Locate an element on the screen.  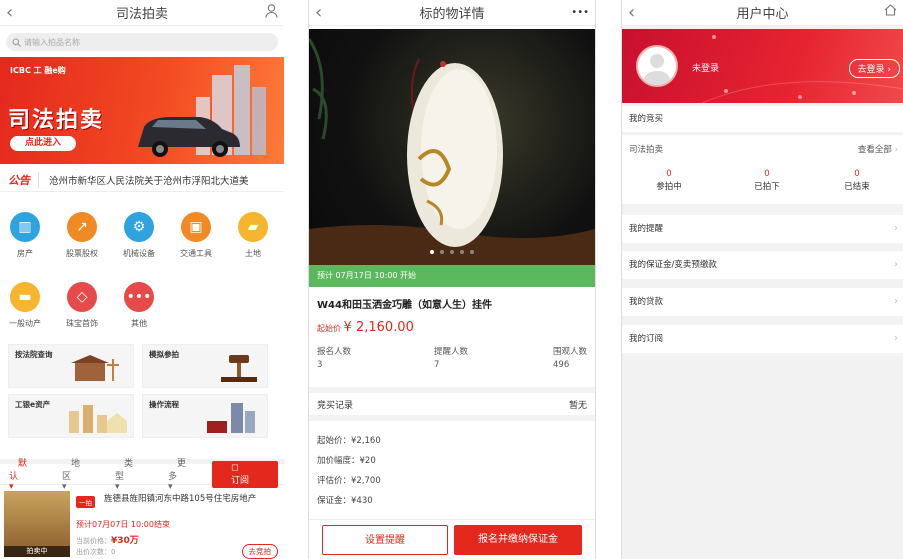
username: 未登录 is located at coordinates (706, 69).